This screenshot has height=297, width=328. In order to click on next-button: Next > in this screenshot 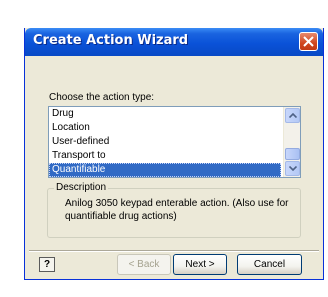, I will do `click(200, 264)`.